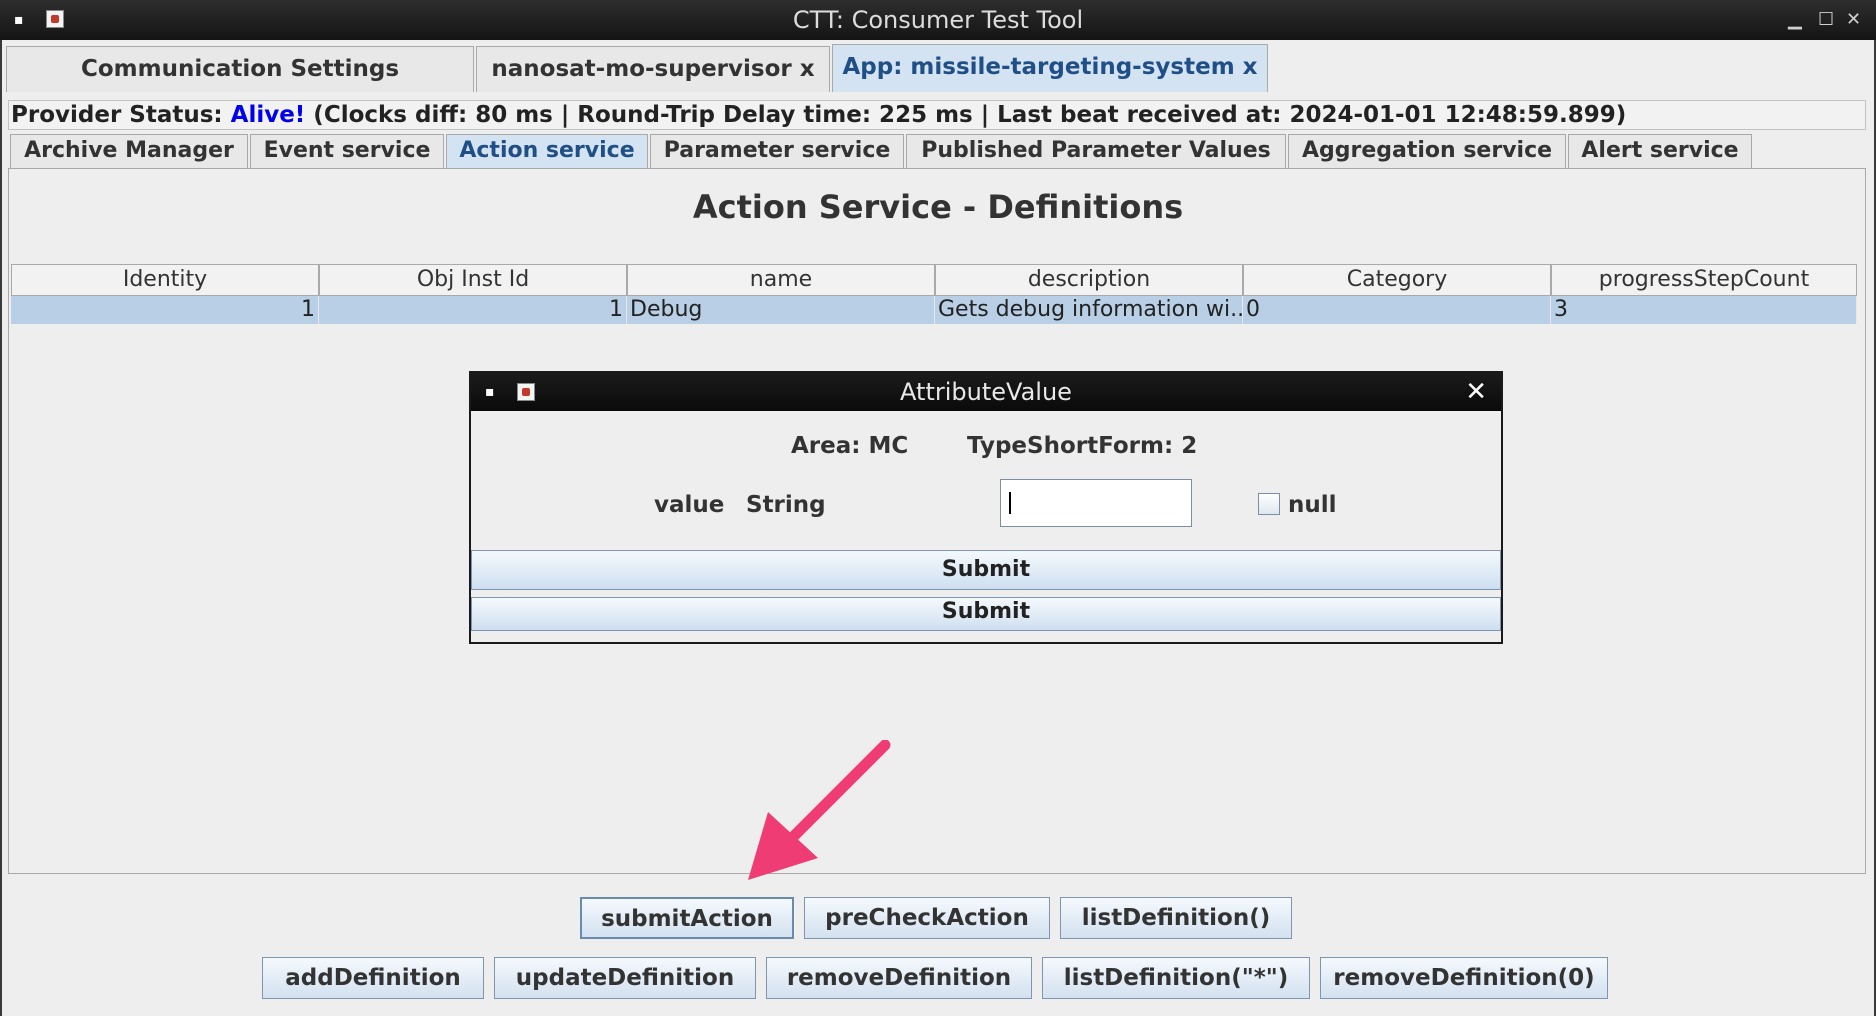 This screenshot has width=1876, height=1016. I want to click on column-header-name: name, so click(781, 280).